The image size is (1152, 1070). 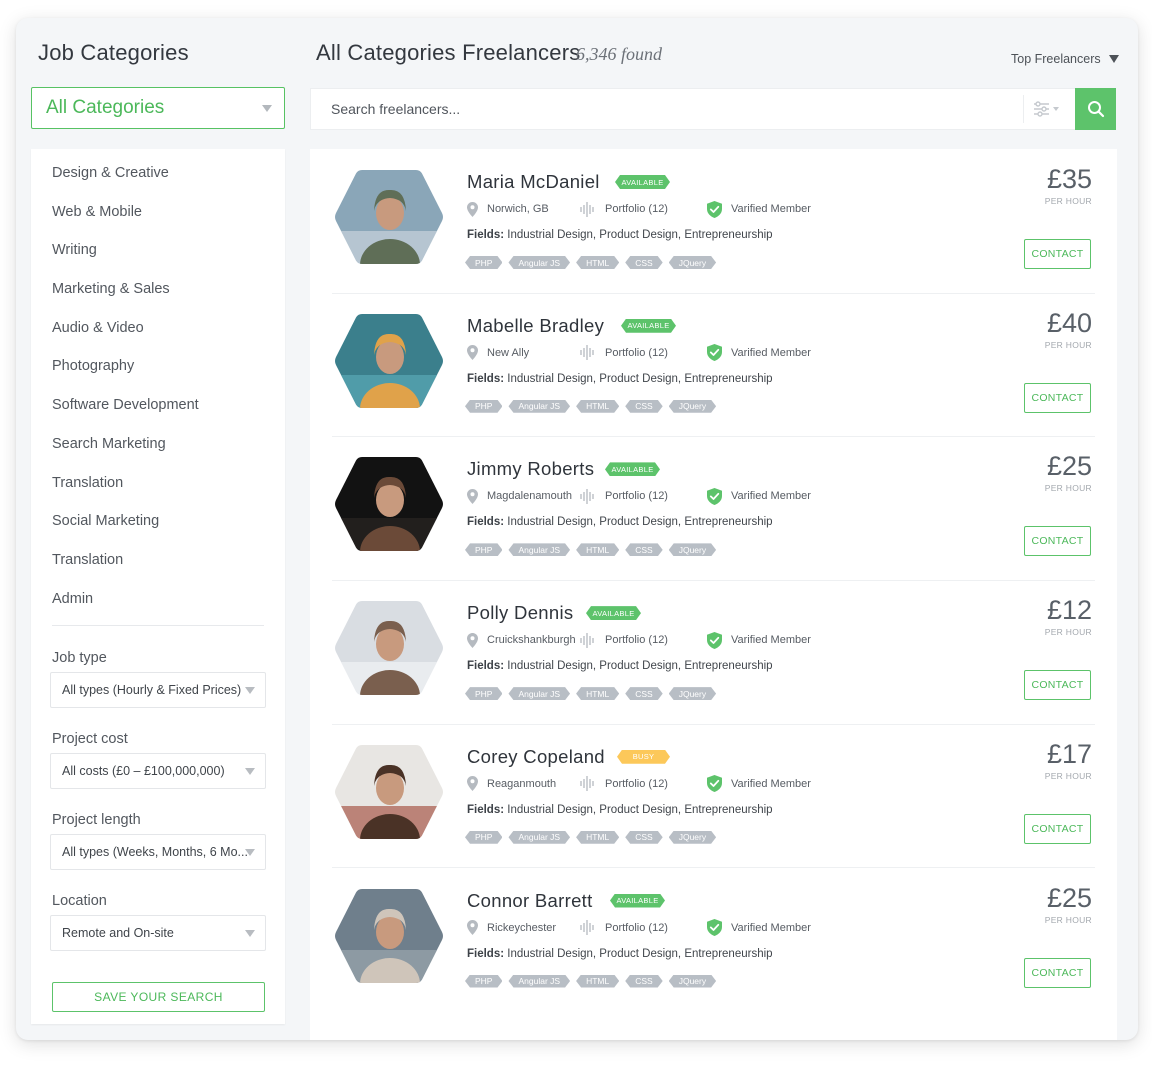 I want to click on freelancer-name: Maria McDaniel, so click(x=533, y=182).